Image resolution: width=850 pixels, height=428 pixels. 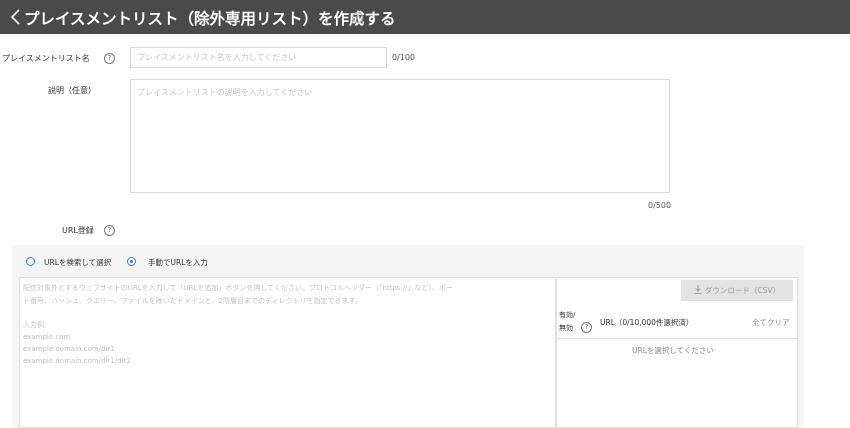 What do you see at coordinates (673, 350) in the screenshot?
I see `empty-selection-message: URLを選択してください` at bounding box center [673, 350].